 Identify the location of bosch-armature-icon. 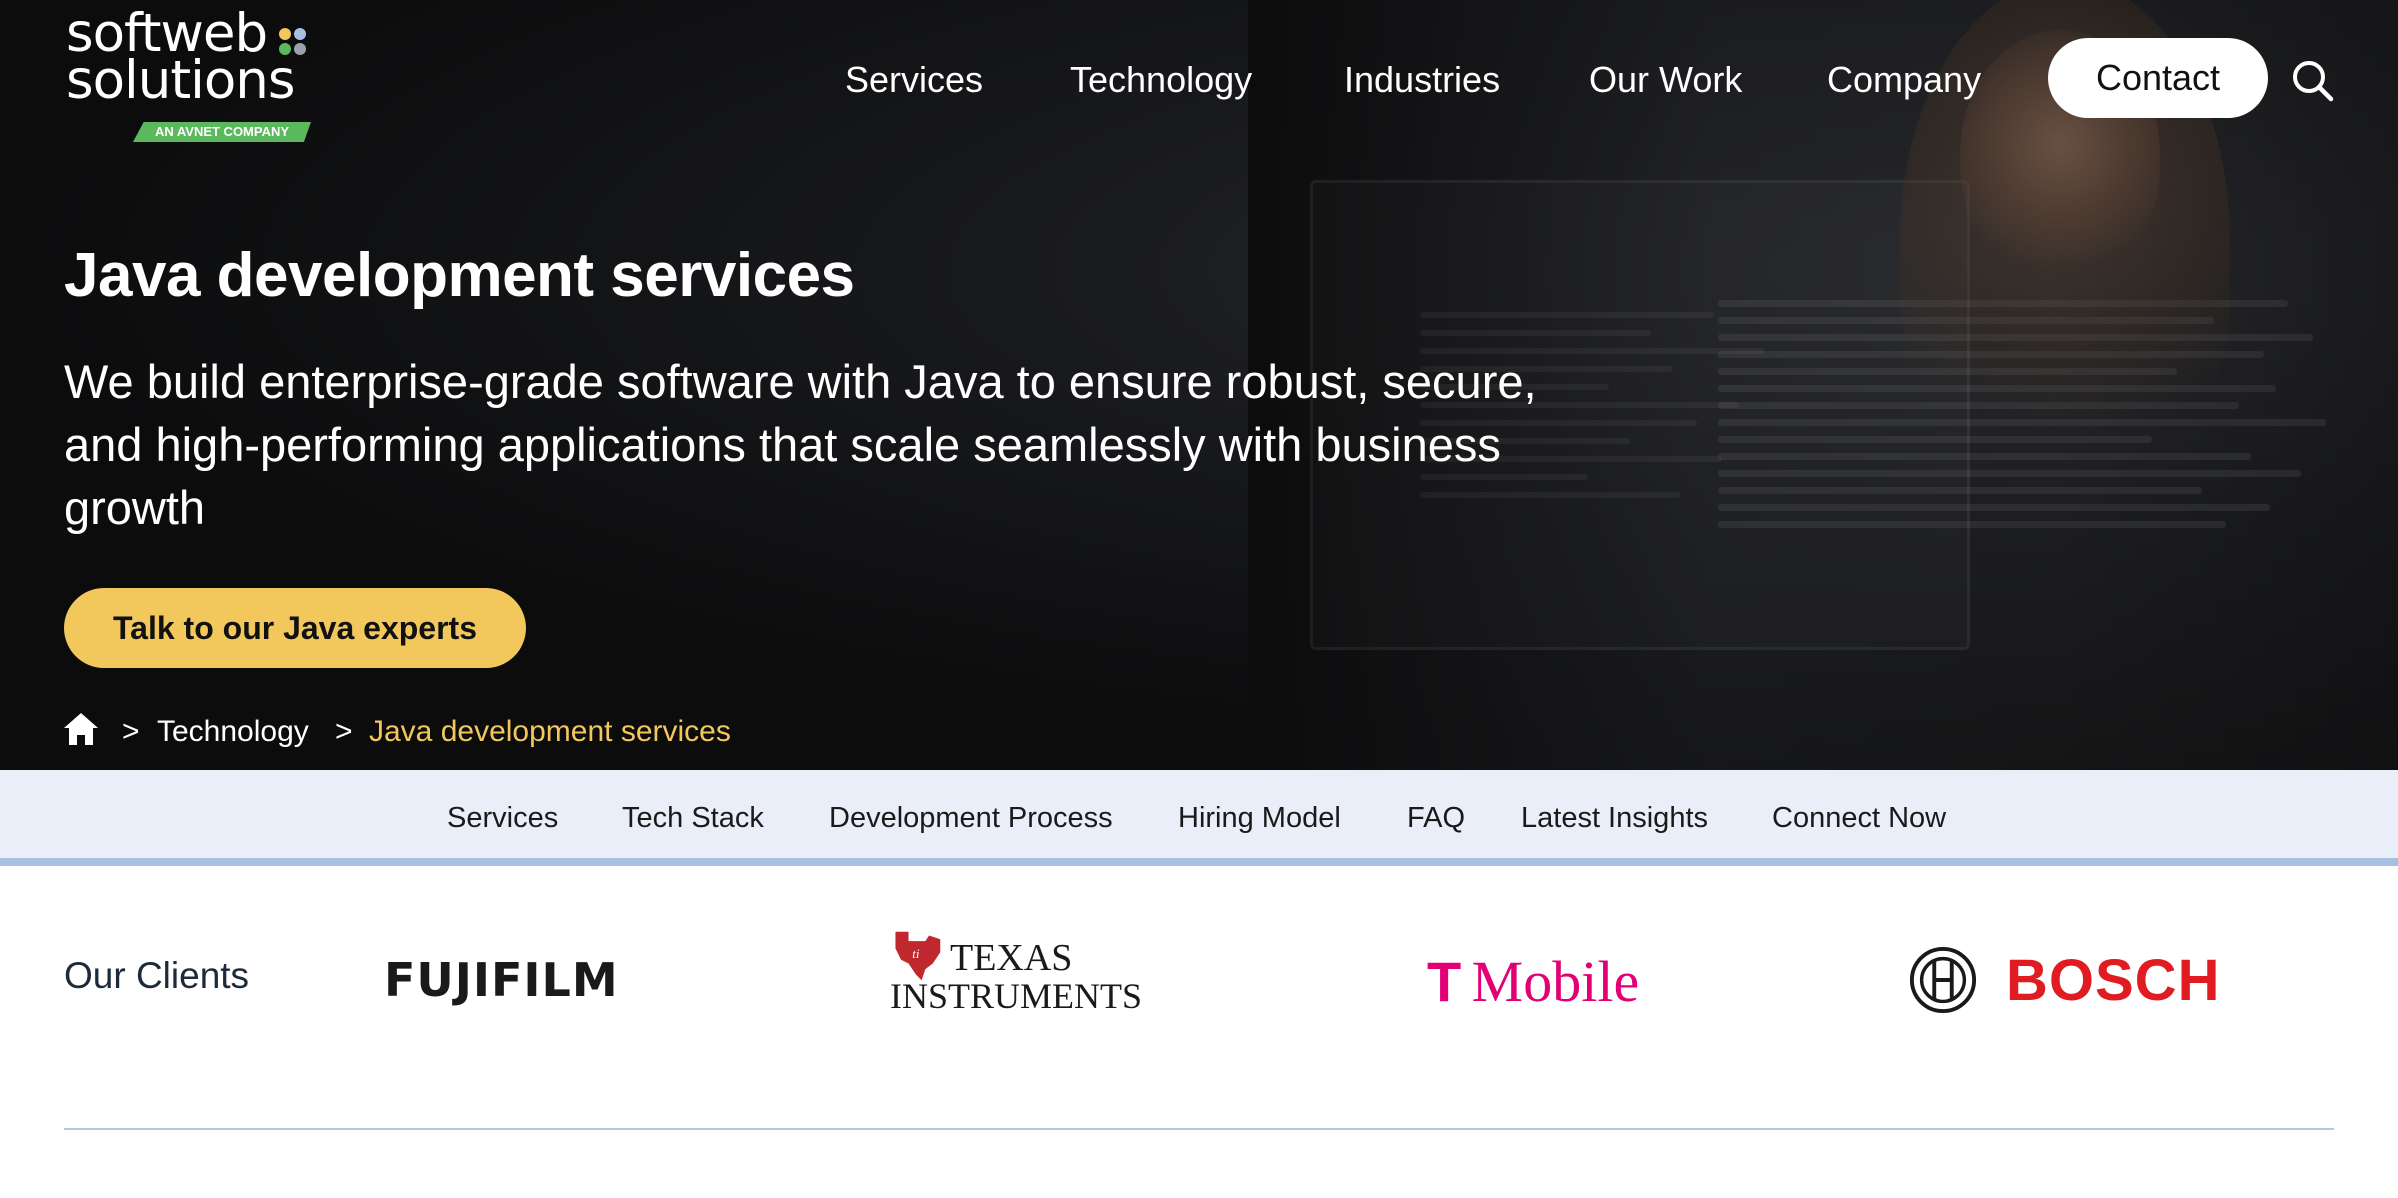
(1943, 980).